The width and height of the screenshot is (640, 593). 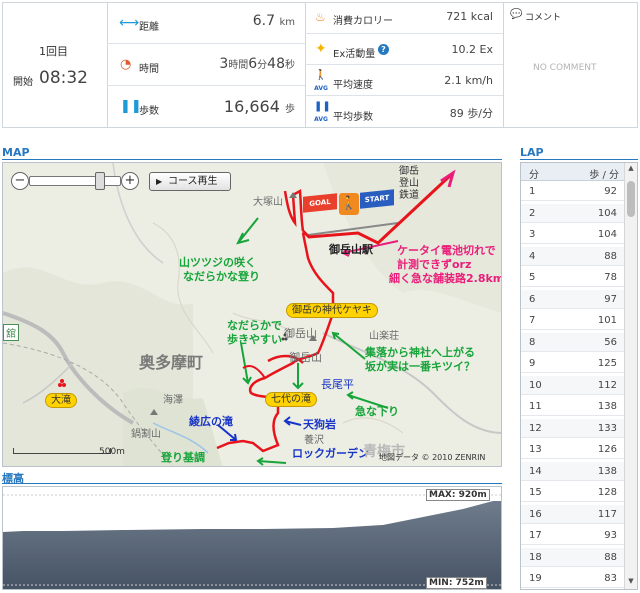 I want to click on clock-icon: ◔, so click(x=126, y=64).